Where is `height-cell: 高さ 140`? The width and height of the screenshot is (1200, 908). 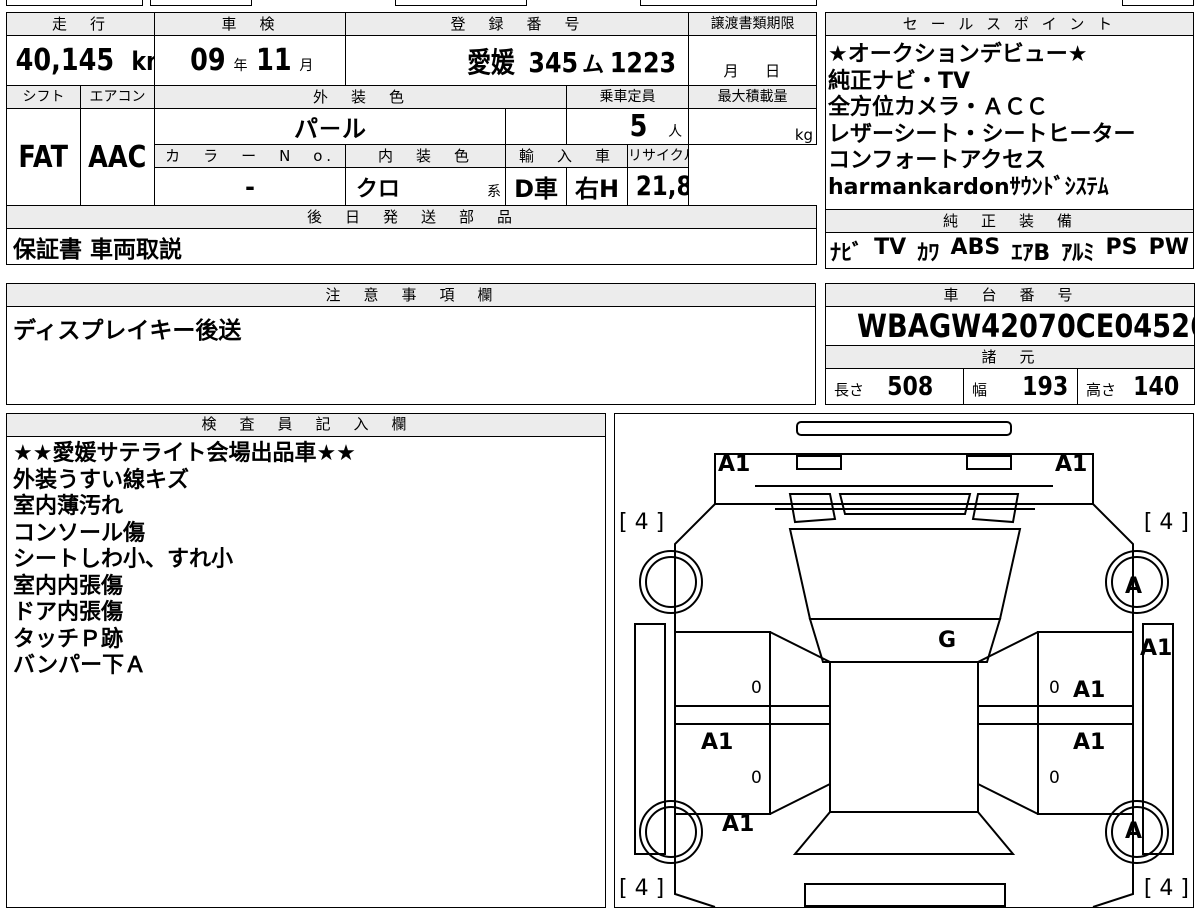 height-cell: 高さ 140 is located at coordinates (1136, 386).